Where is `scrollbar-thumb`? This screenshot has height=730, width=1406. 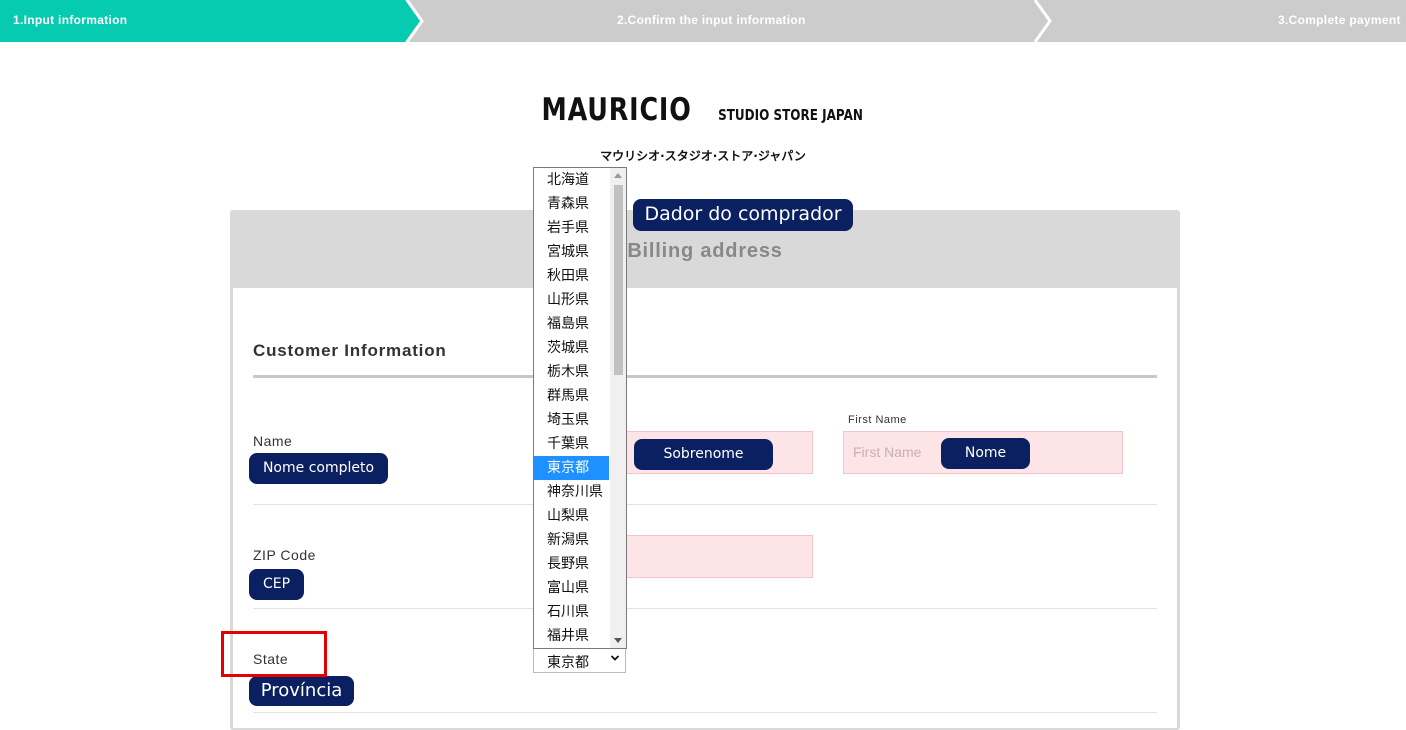
scrollbar-thumb is located at coordinates (618, 280).